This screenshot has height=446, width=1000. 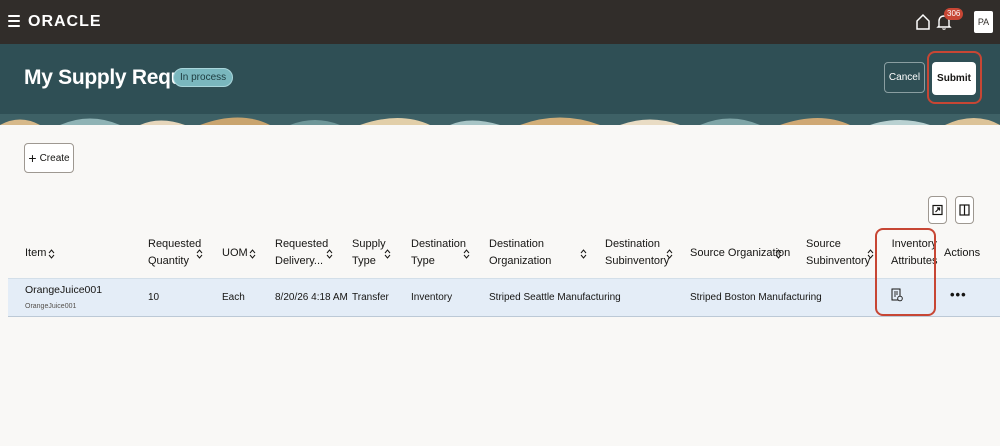 What do you see at coordinates (14, 21) in the screenshot?
I see `hamburger-menu-icon` at bounding box center [14, 21].